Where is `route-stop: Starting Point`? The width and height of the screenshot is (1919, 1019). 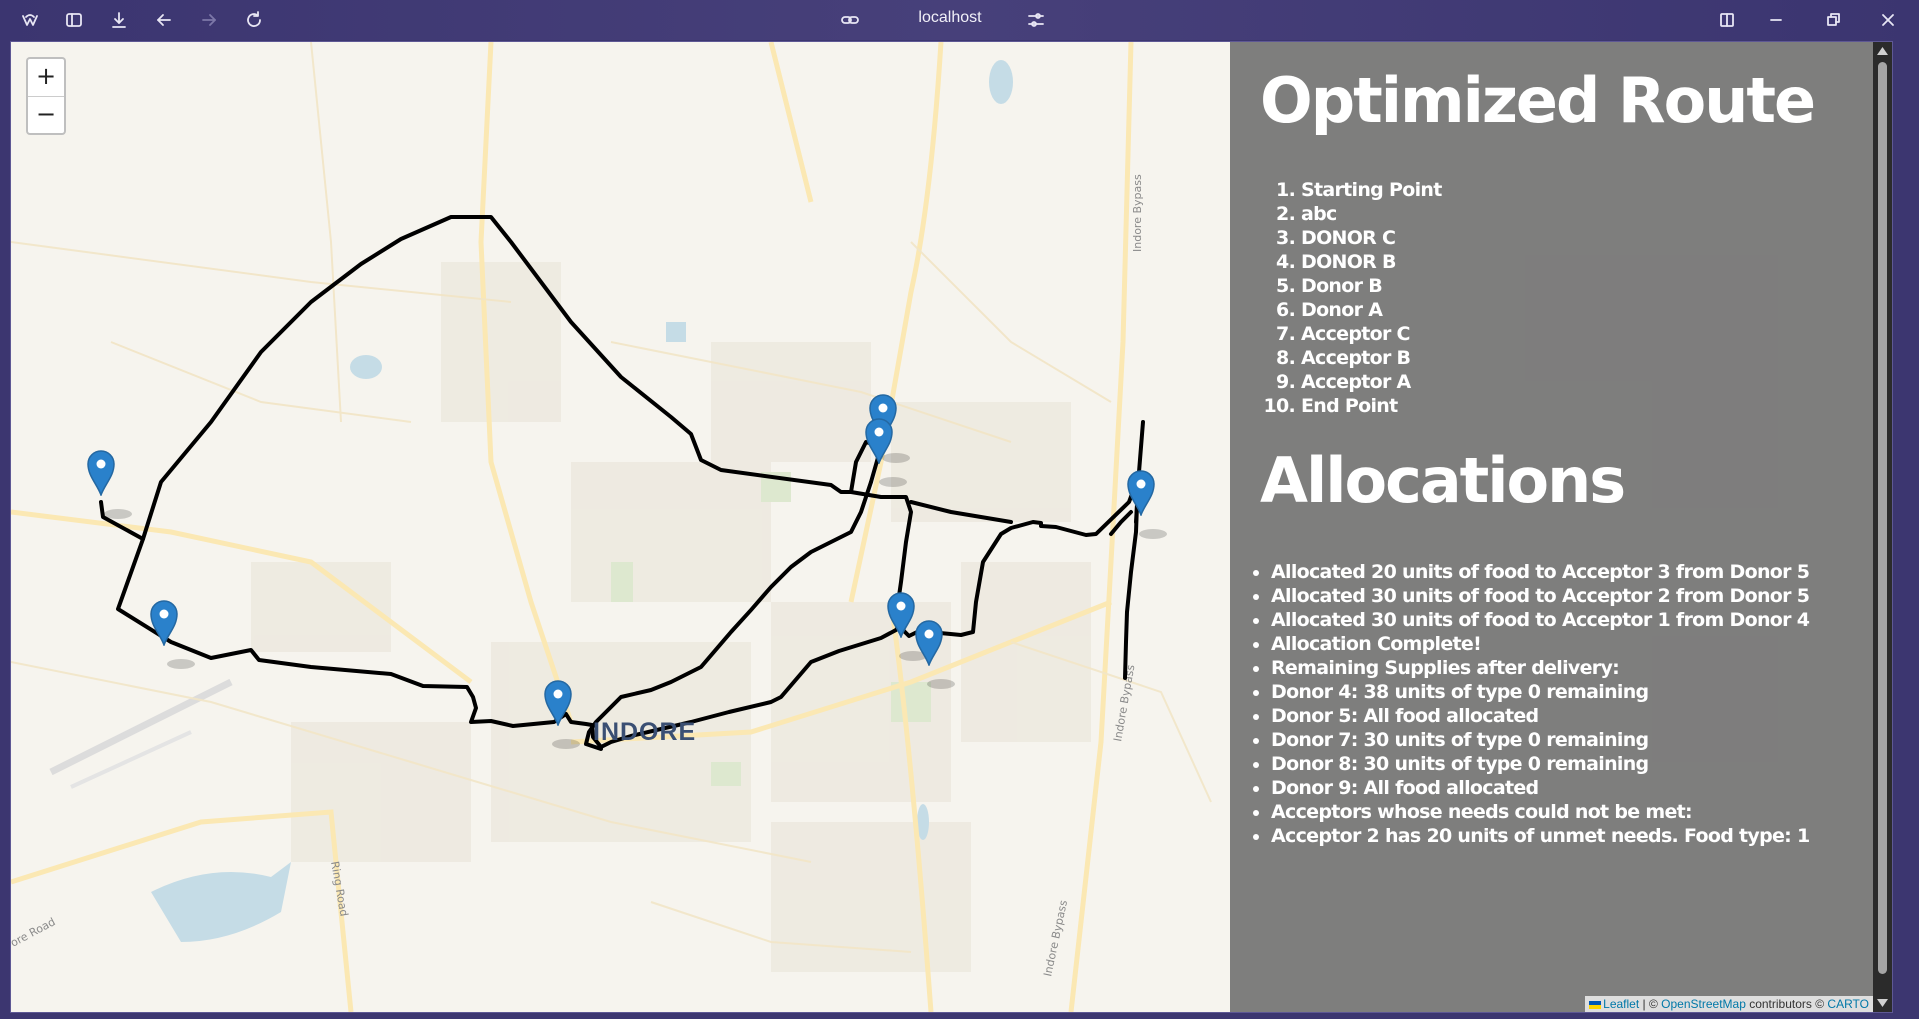 route-stop: Starting Point is located at coordinates (1371, 190).